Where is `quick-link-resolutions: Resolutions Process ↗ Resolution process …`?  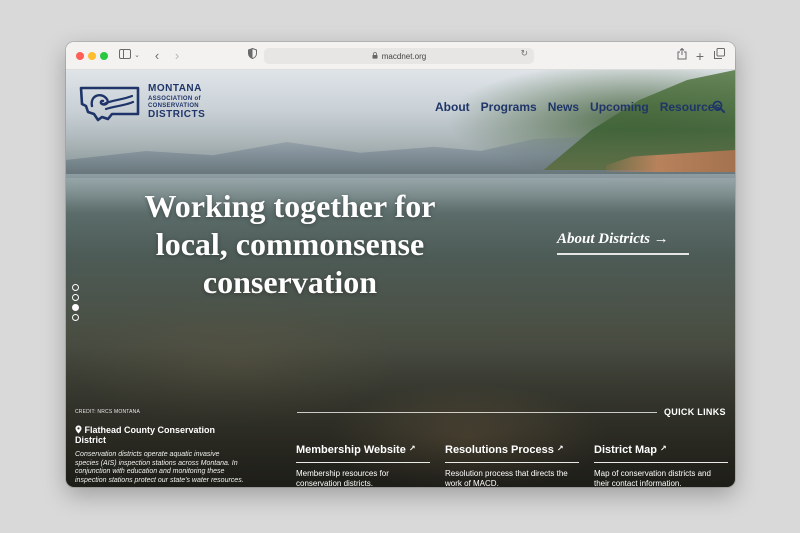
quick-link-resolutions: Resolutions Process ↗ Resolution process … is located at coordinates (512, 465).